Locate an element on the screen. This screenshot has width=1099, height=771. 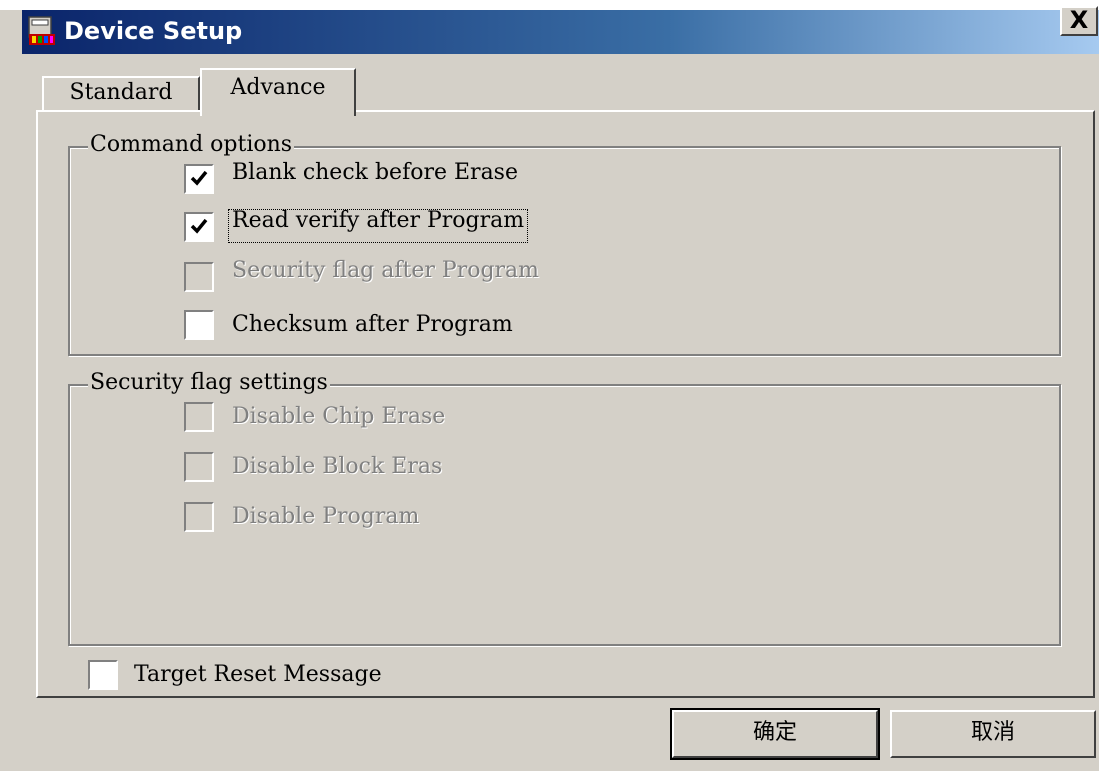
app-icon is located at coordinates (41, 30).